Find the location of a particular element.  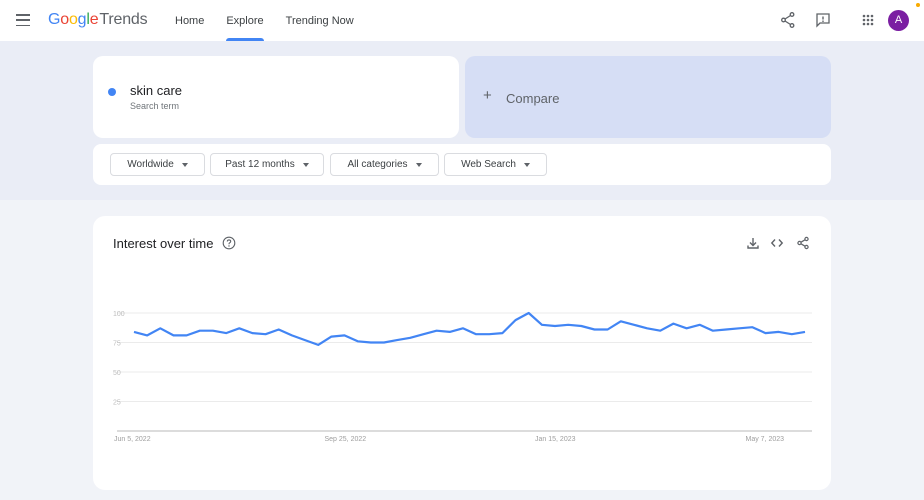

notification-dot is located at coordinates (918, 5).